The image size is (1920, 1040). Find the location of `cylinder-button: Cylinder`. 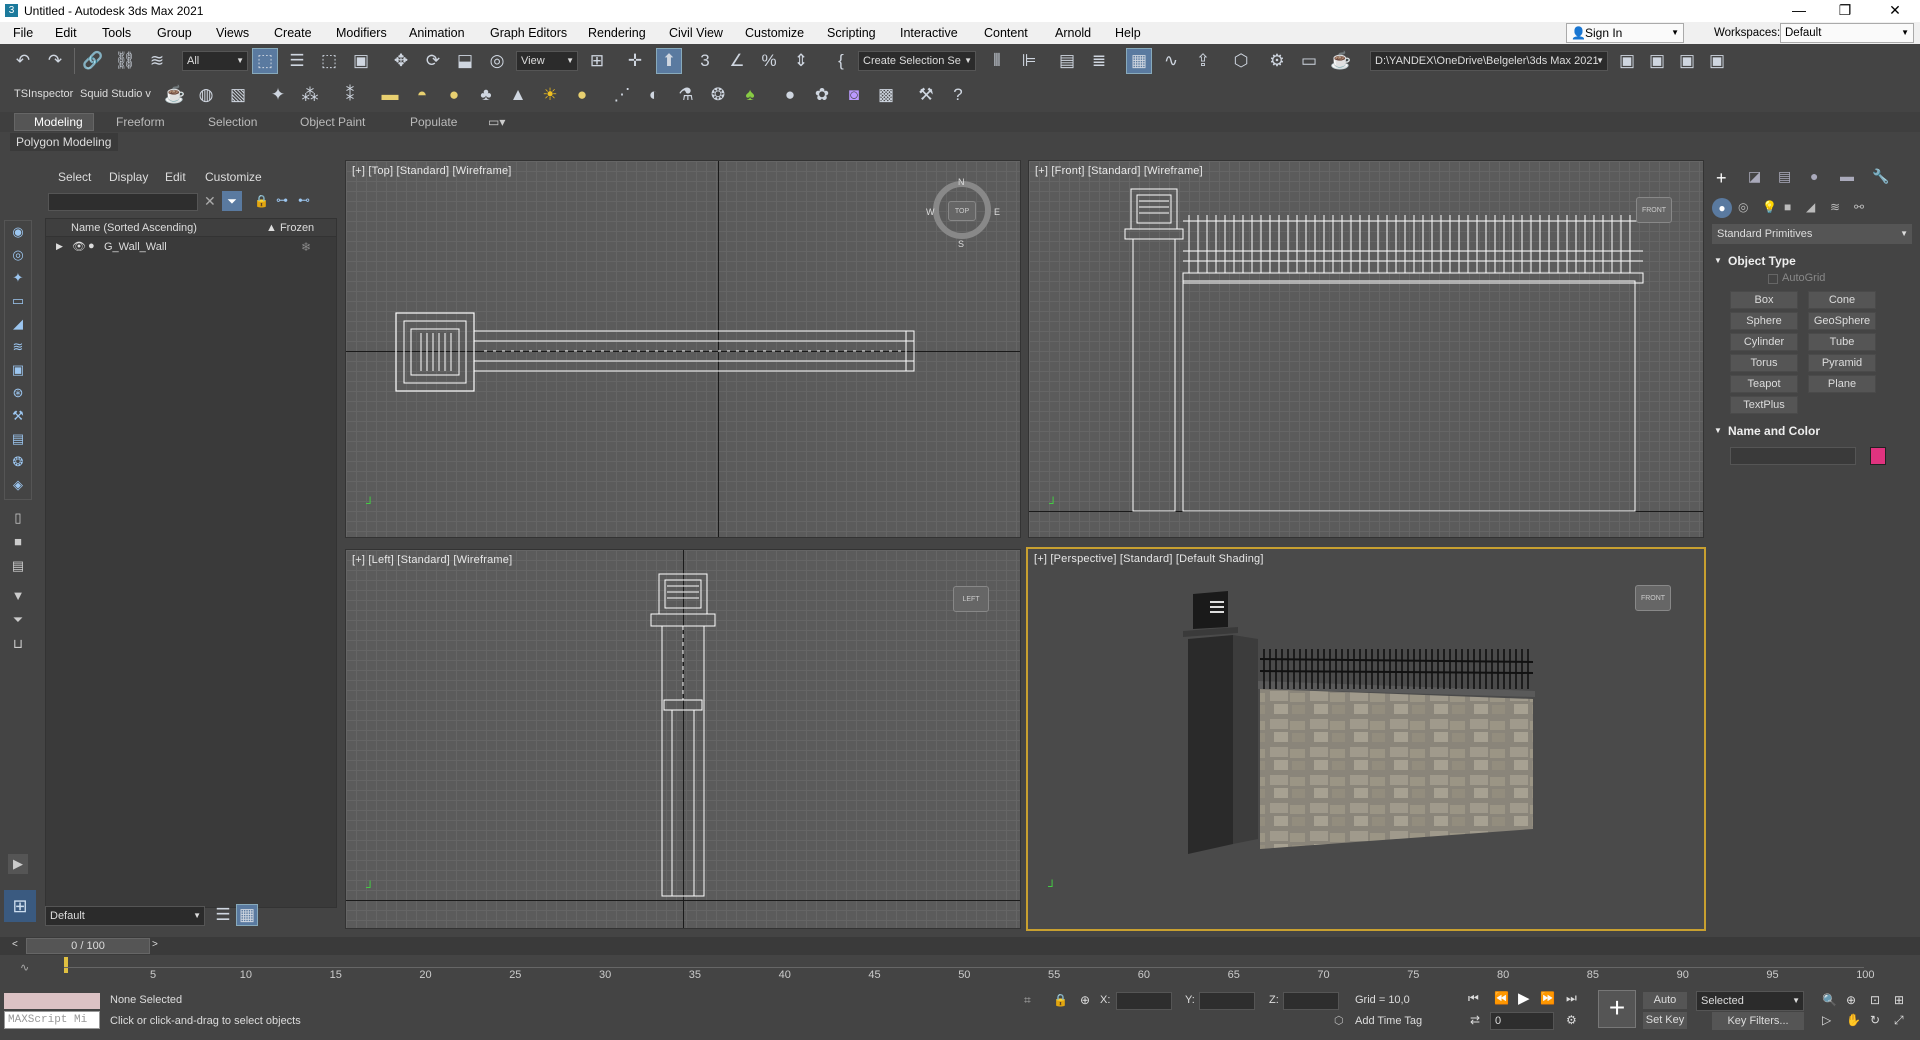

cylinder-button: Cylinder is located at coordinates (1764, 342).